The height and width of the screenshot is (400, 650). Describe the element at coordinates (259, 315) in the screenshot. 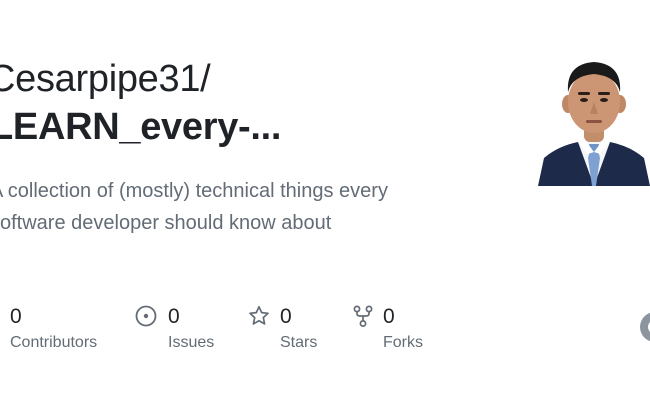

I see `star-icon` at that location.